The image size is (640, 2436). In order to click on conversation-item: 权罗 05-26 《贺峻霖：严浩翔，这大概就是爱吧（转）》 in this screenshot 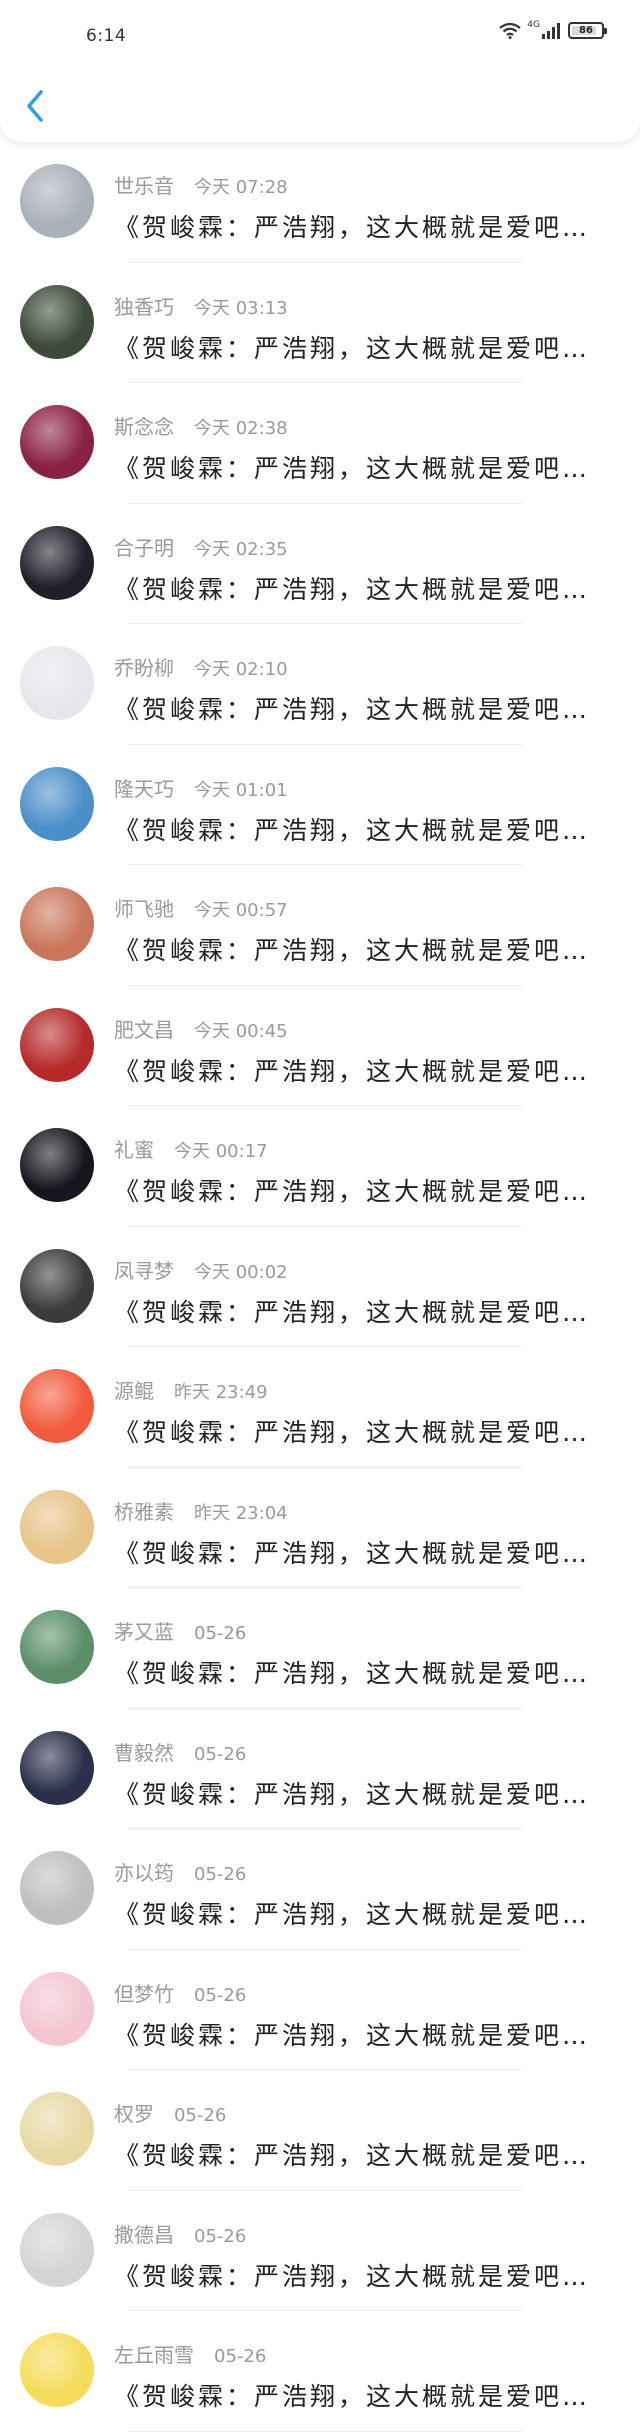, I will do `click(320, 2130)`.